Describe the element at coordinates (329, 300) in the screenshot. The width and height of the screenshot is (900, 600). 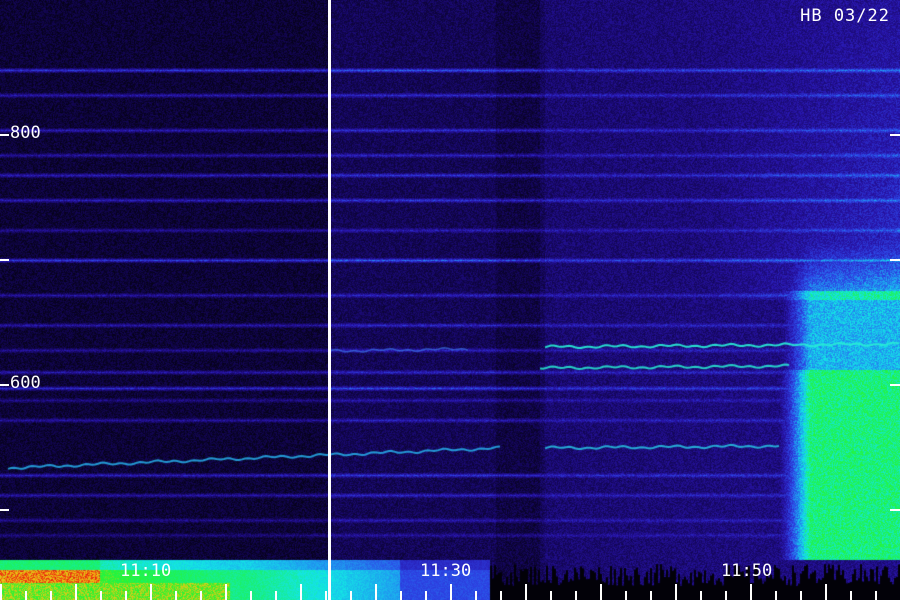
I see `time-cursor-line` at that location.